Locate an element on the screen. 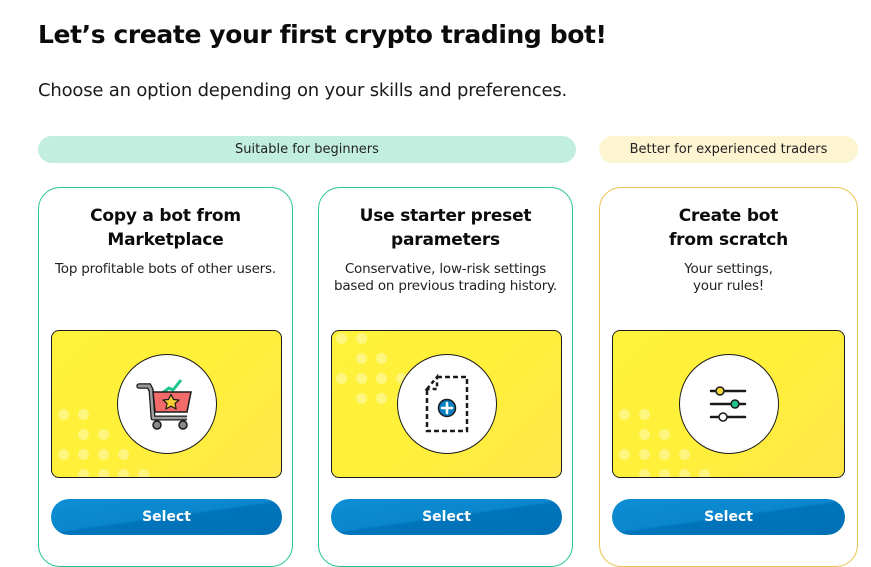 This screenshot has width=871, height=567. card-title: Copy a bot from Marketplace is located at coordinates (165, 228).